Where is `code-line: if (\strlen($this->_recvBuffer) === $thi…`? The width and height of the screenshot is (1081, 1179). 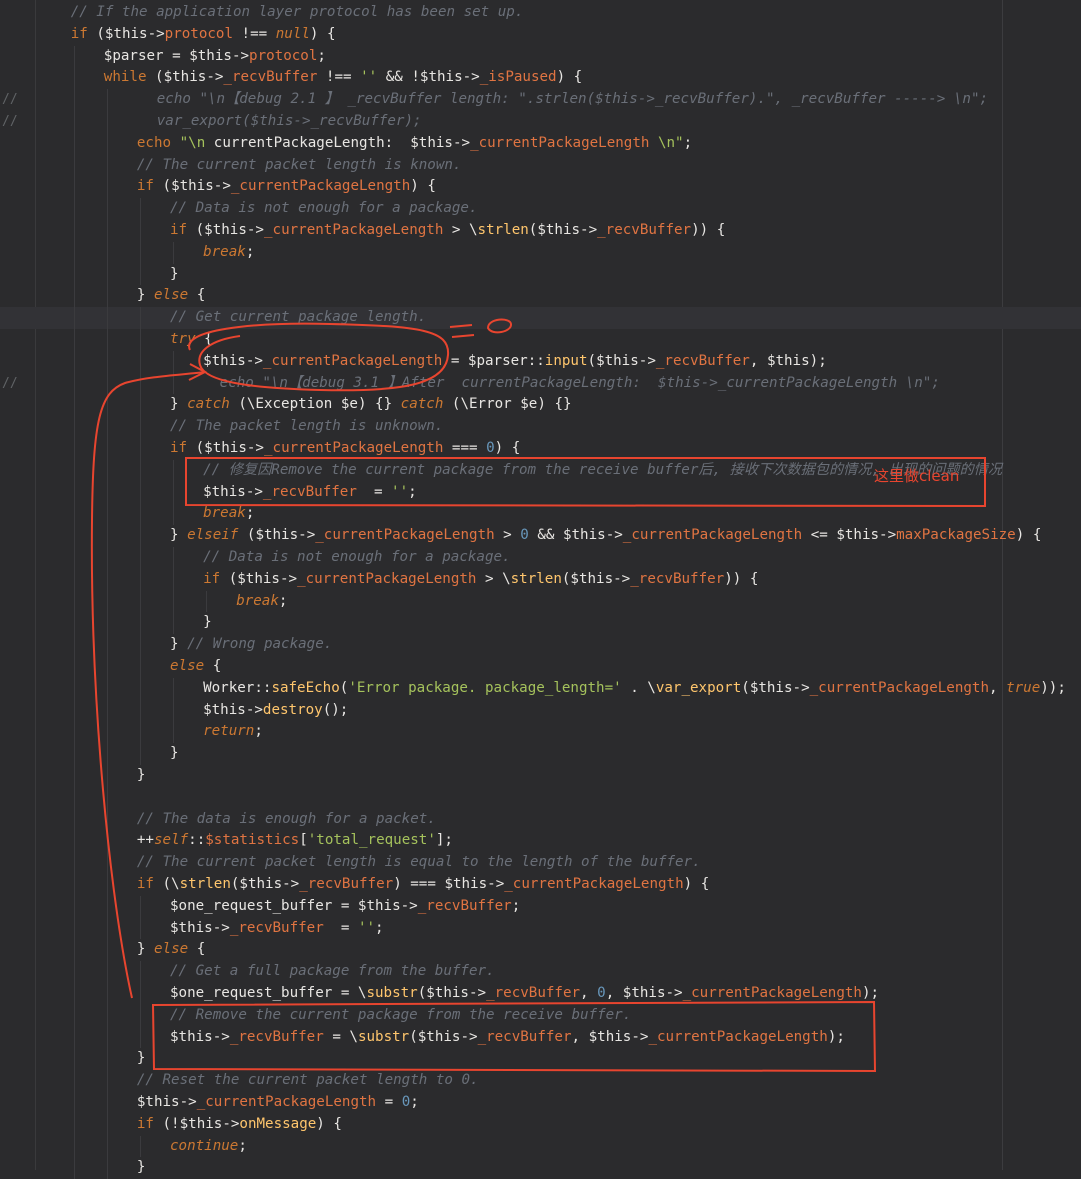 code-line: if (\strlen($this->_recvBuffer) === $thi… is located at coordinates (540, 885).